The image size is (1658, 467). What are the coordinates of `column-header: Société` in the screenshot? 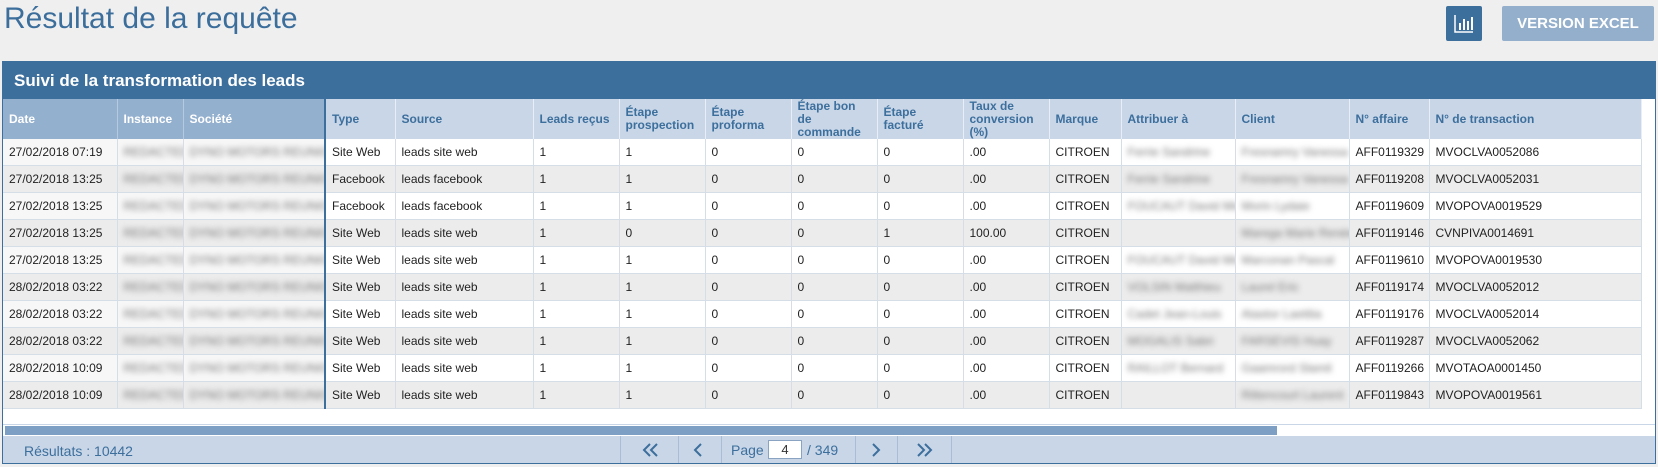 It's located at (254, 119).